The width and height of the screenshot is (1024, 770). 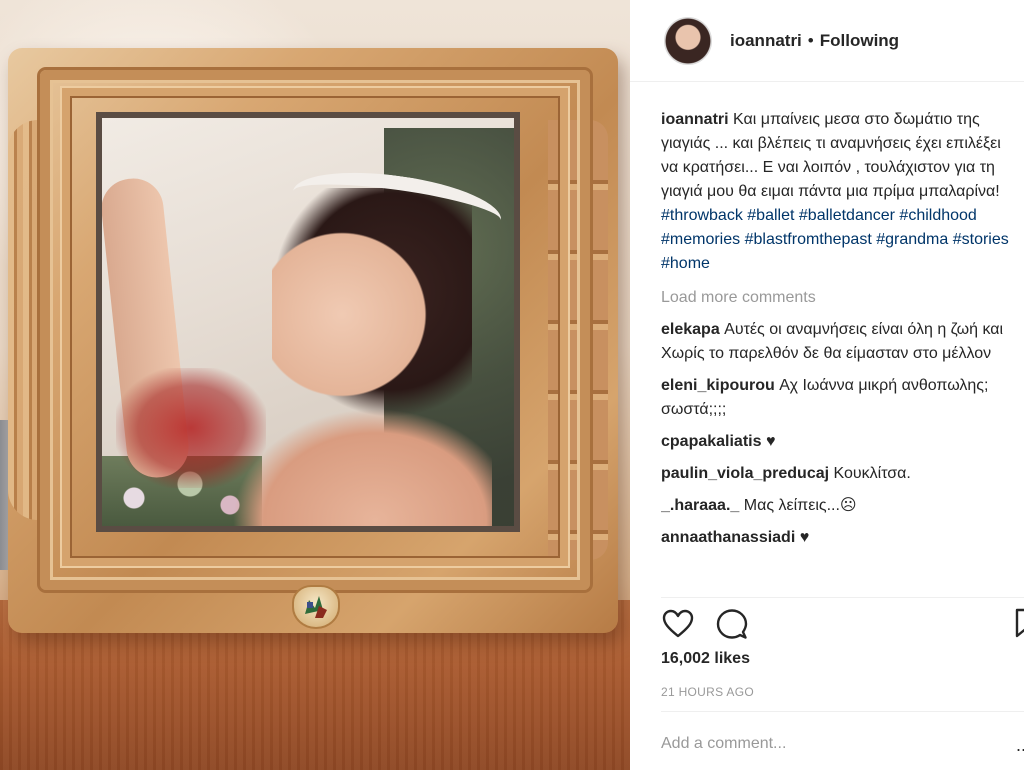 I want to click on leaf-emblem-icon, so click(x=316, y=607).